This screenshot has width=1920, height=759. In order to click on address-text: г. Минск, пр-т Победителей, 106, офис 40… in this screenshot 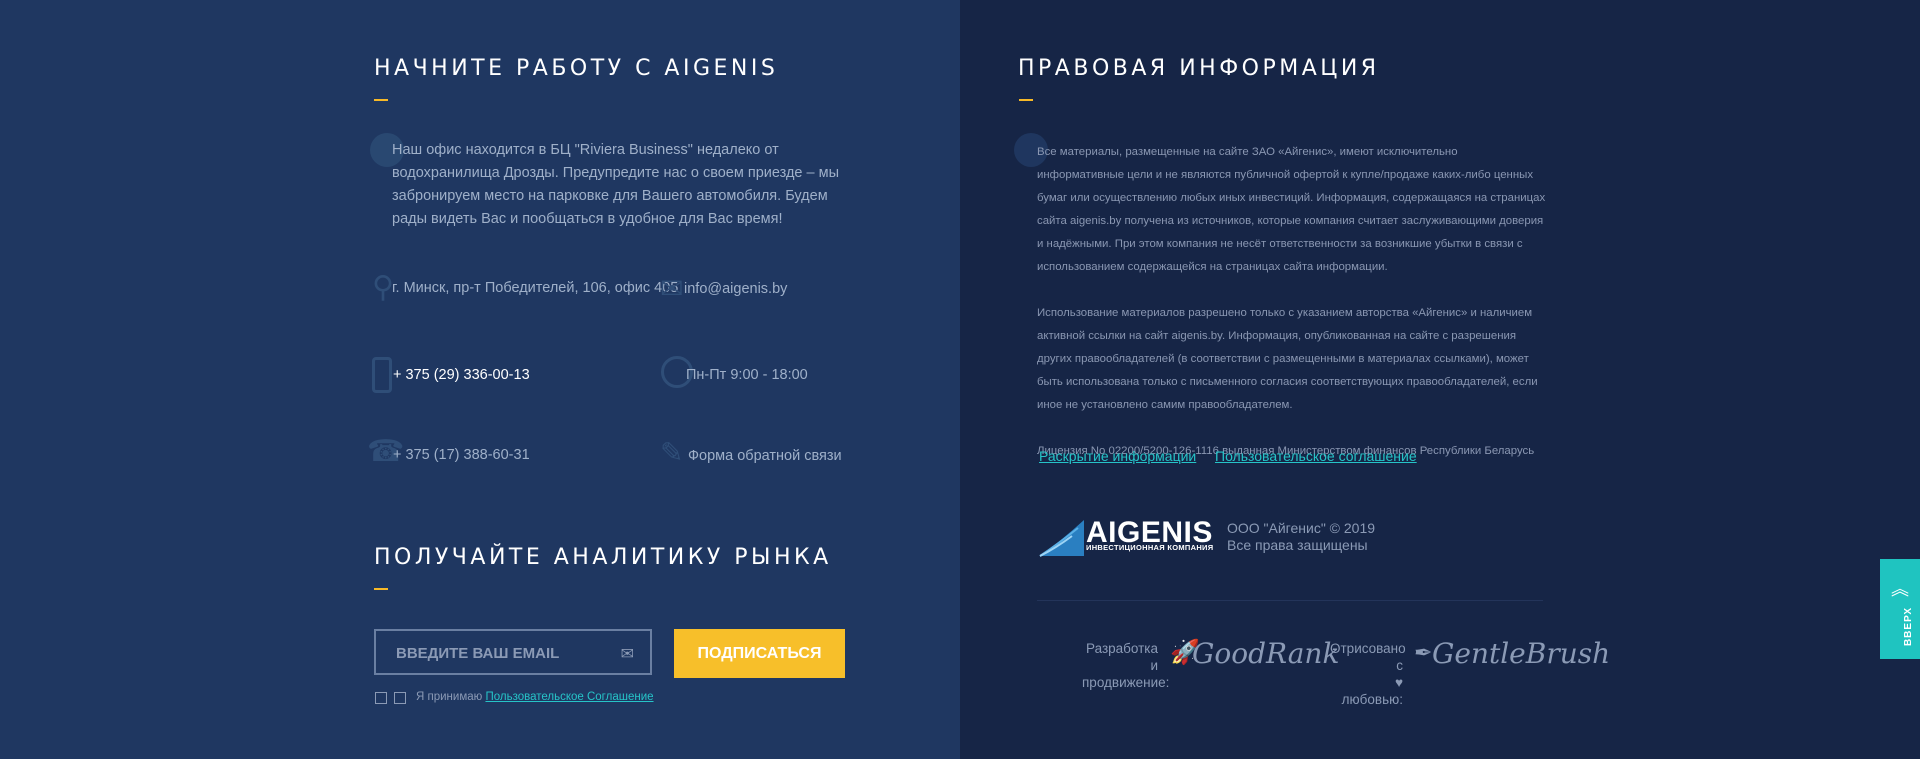, I will do `click(535, 288)`.